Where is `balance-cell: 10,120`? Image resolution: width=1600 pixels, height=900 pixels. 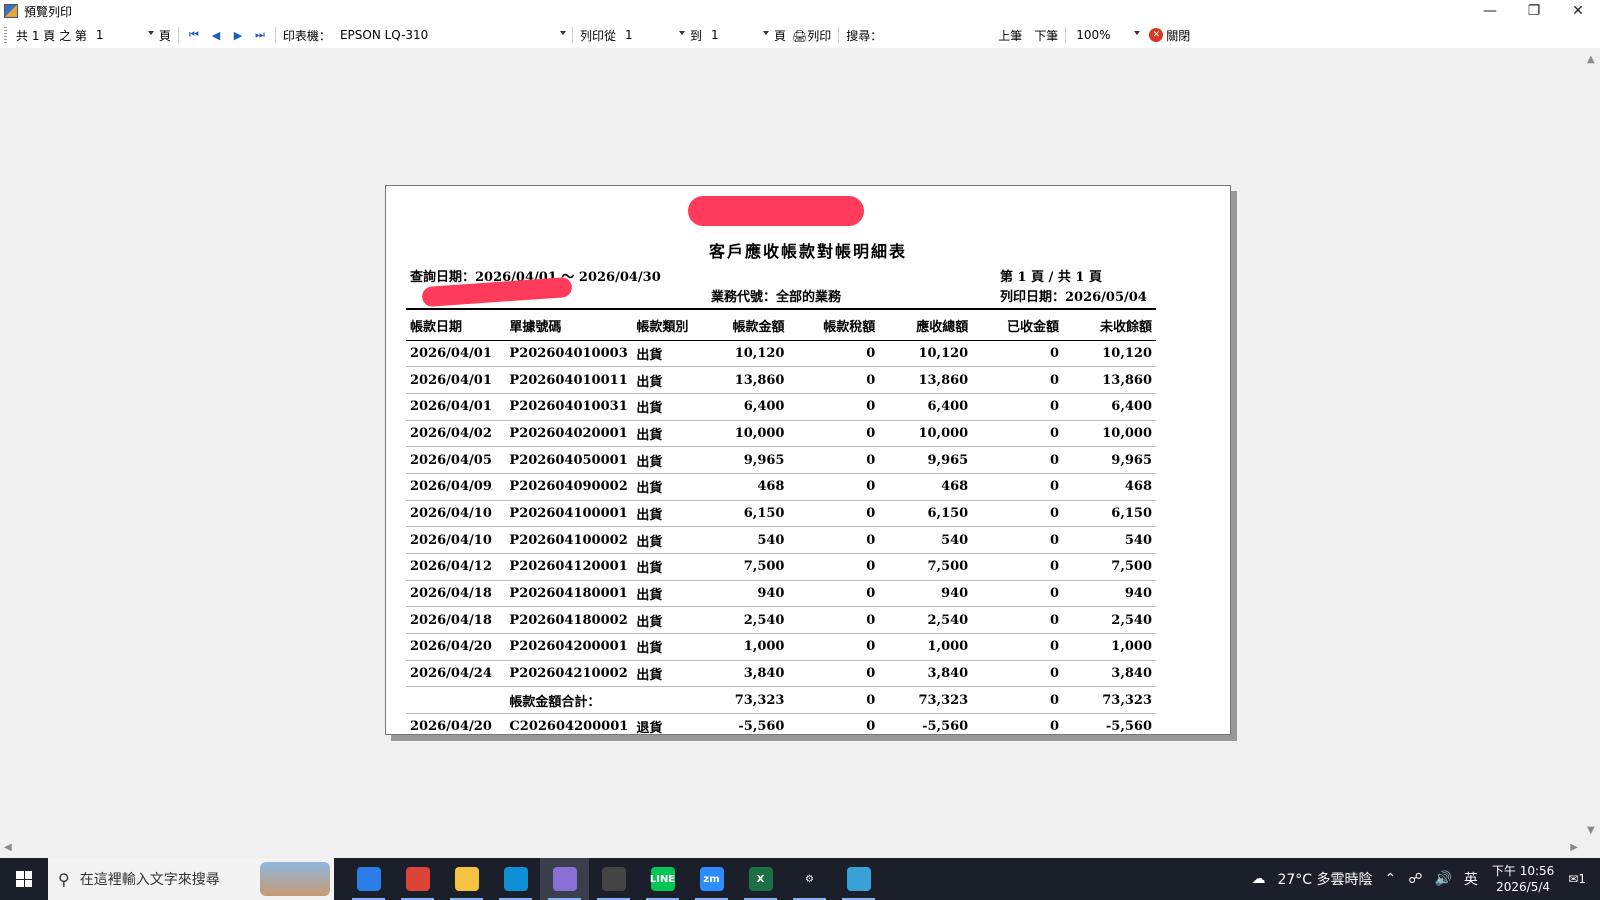
balance-cell: 10,120 is located at coordinates (1109, 354).